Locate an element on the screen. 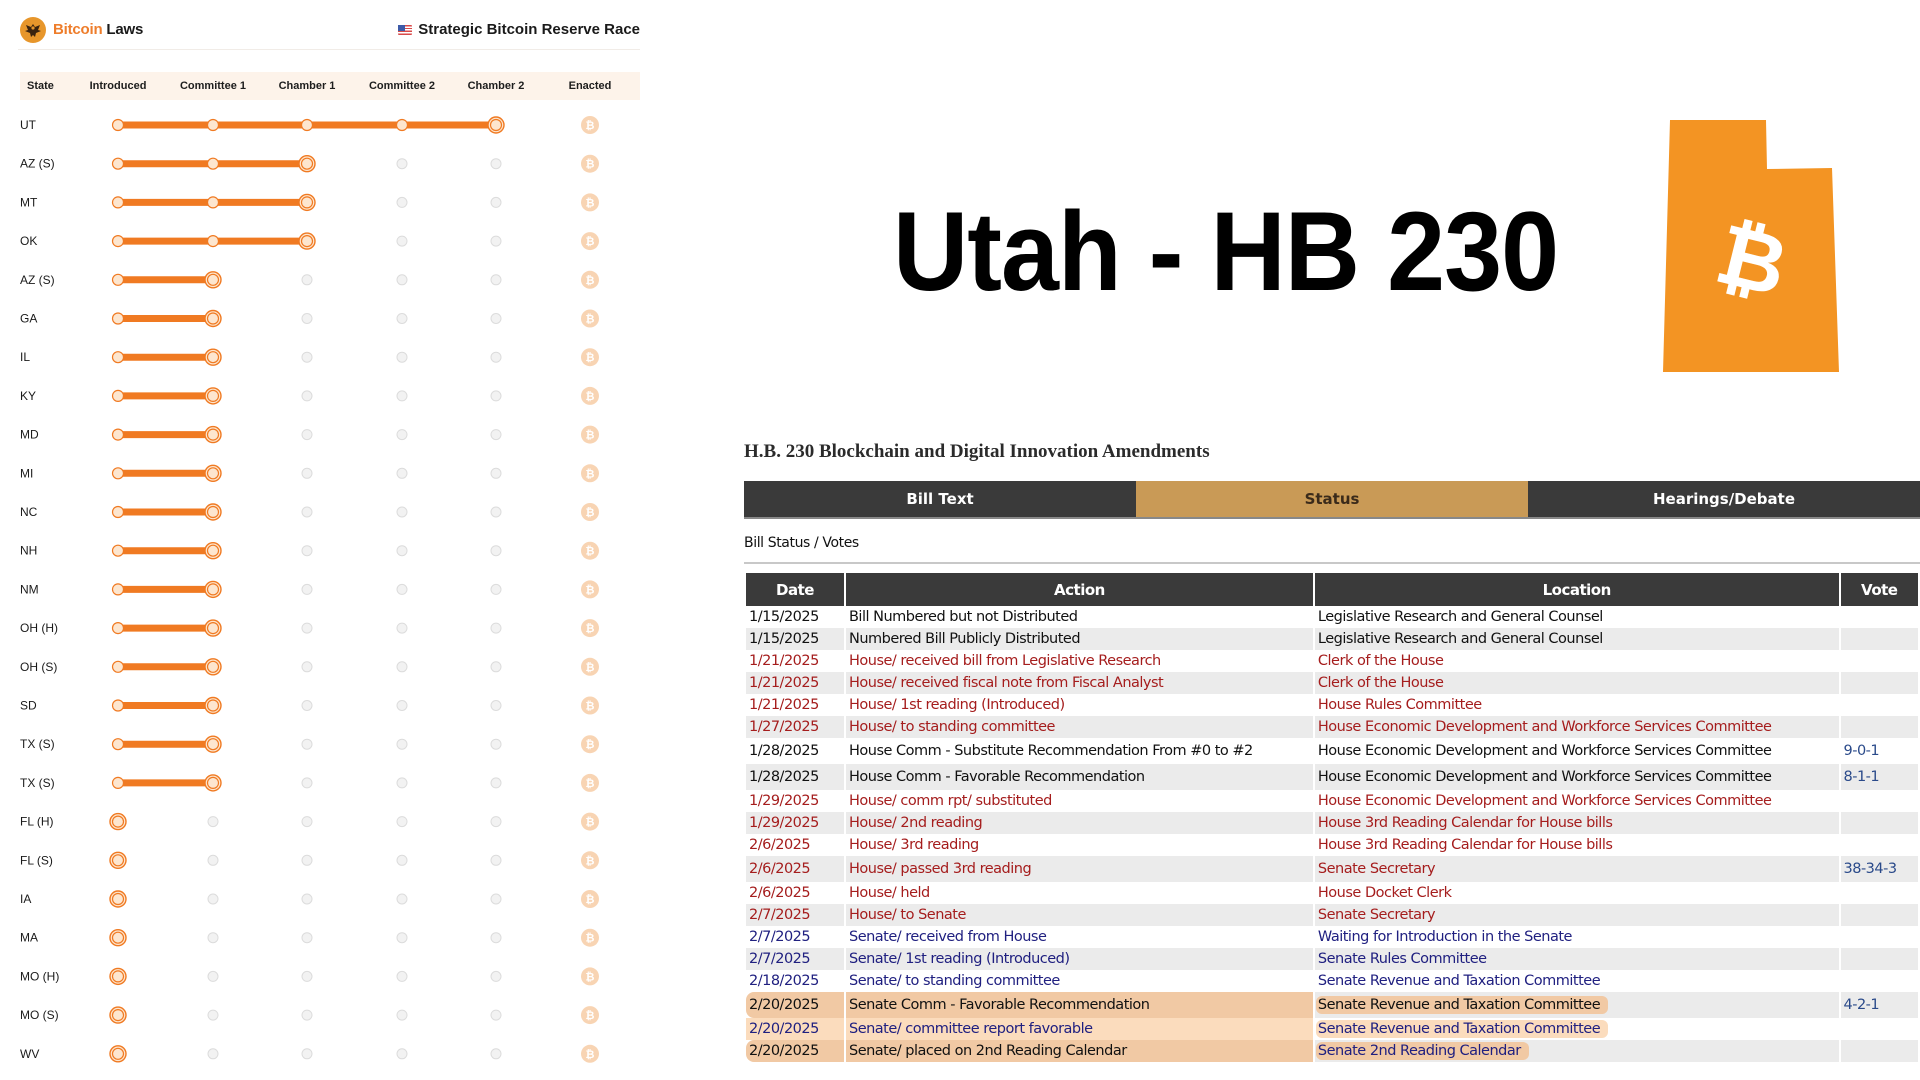 Image resolution: width=1920 pixels, height=1080 pixels. tab-status: Status is located at coordinates (1332, 500).